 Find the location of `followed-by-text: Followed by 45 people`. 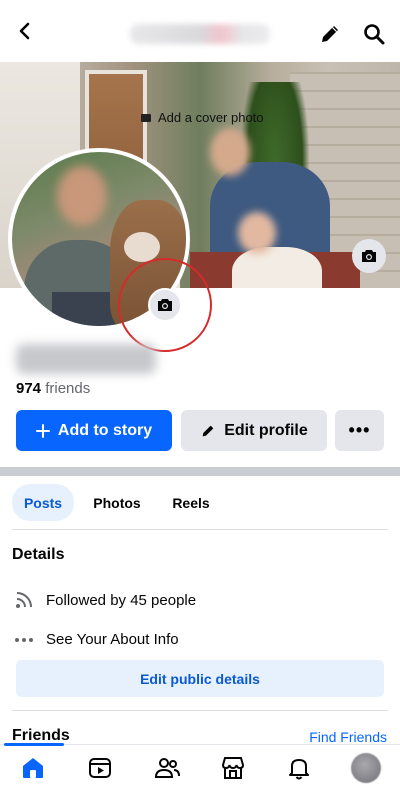

followed-by-text: Followed by 45 people is located at coordinates (121, 600).